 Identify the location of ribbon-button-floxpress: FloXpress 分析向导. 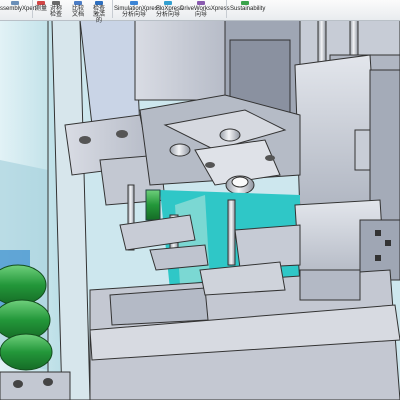
(170, 10).